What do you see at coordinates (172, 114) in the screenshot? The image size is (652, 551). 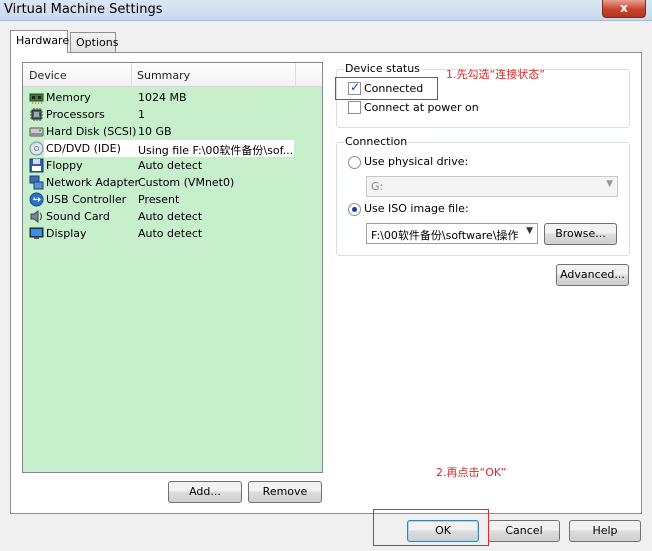 I see `device-row-processors: Processors 1` at bounding box center [172, 114].